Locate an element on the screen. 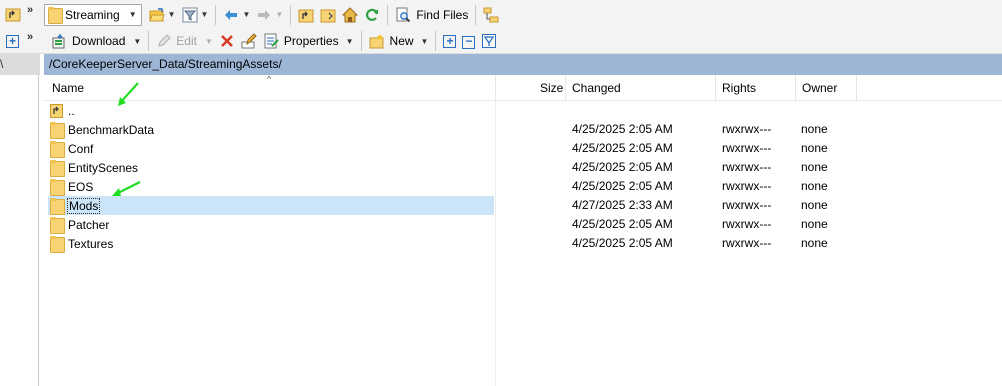 Image resolution: width=1002 pixels, height=386 pixels. add-icon: + is located at coordinates (12, 41).